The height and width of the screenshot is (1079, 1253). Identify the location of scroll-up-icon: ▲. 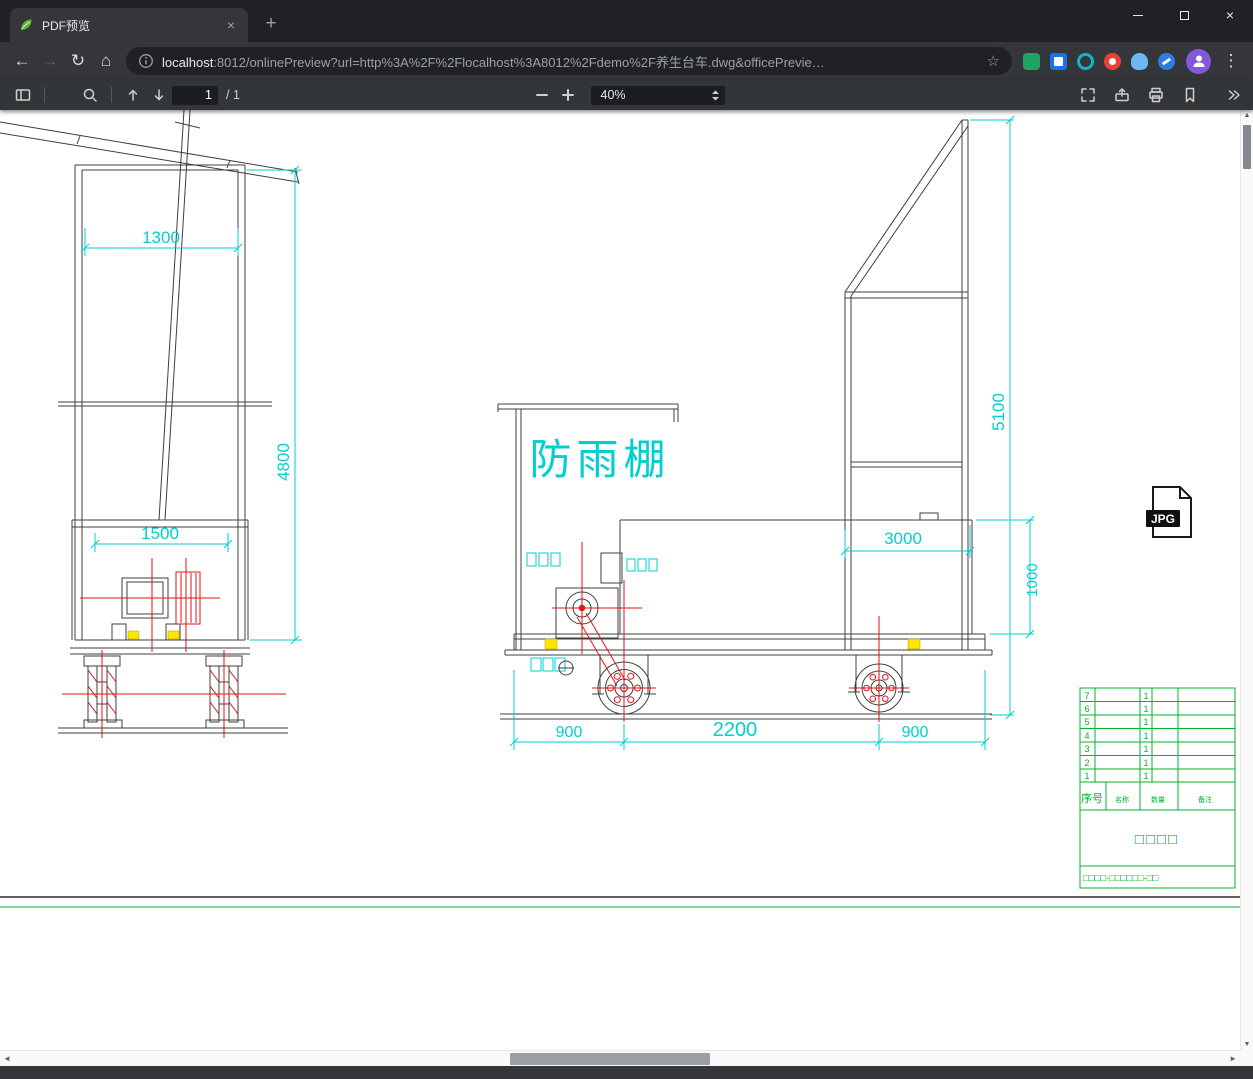
(1247, 115).